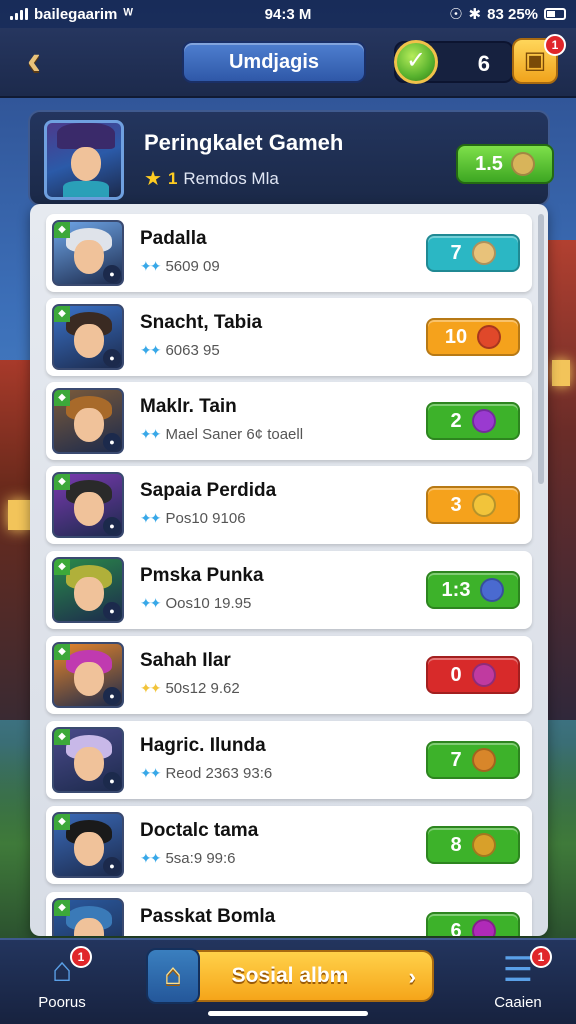 The height and width of the screenshot is (1024, 576). What do you see at coordinates (473, 421) in the screenshot?
I see `player-score-button: 2` at bounding box center [473, 421].